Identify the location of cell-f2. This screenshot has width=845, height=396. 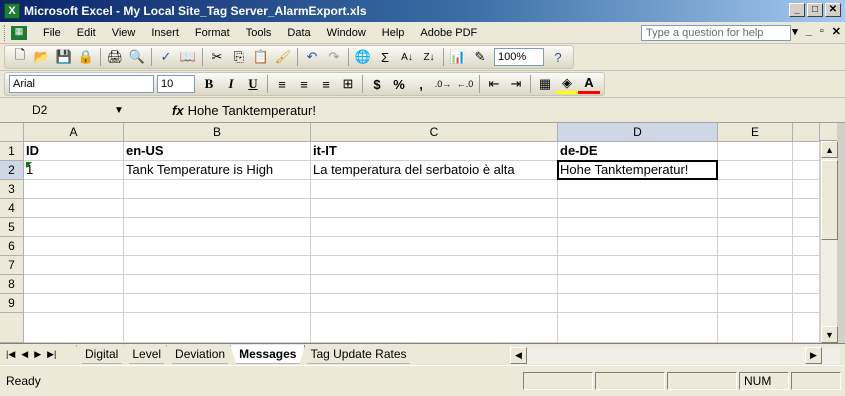
(806, 170).